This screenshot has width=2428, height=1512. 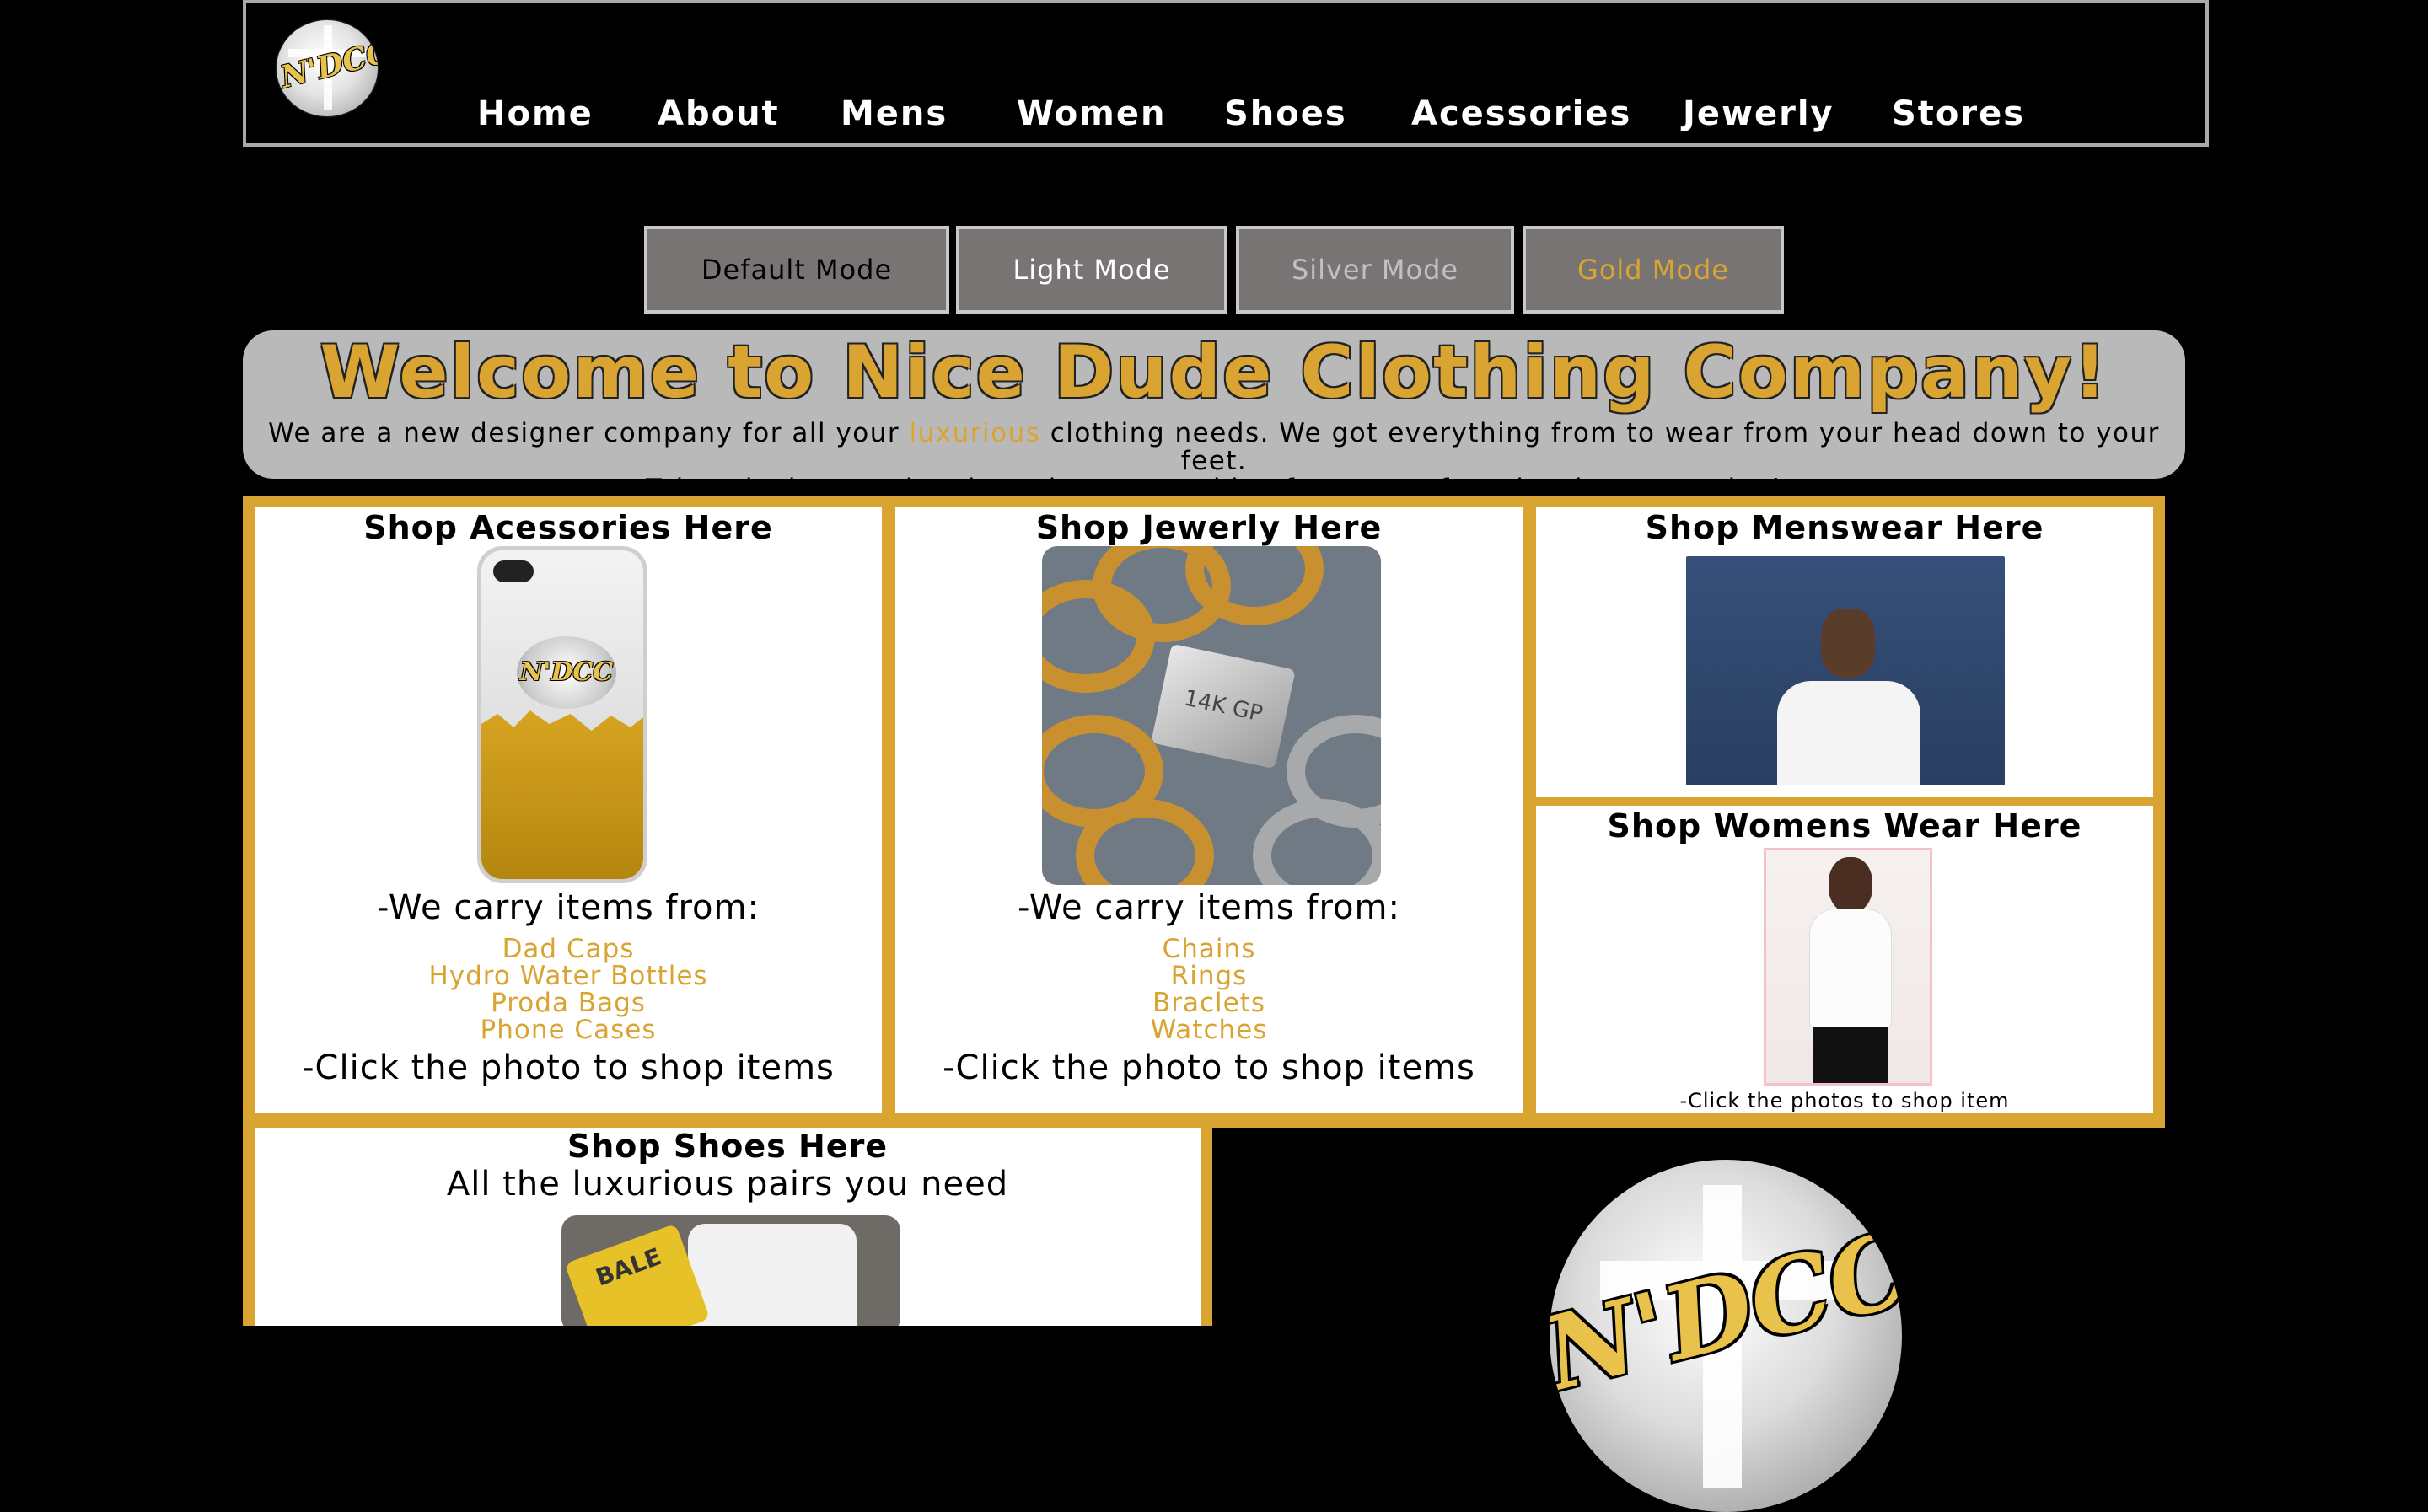 What do you see at coordinates (1209, 975) in the screenshot?
I see `list-item: Rings` at bounding box center [1209, 975].